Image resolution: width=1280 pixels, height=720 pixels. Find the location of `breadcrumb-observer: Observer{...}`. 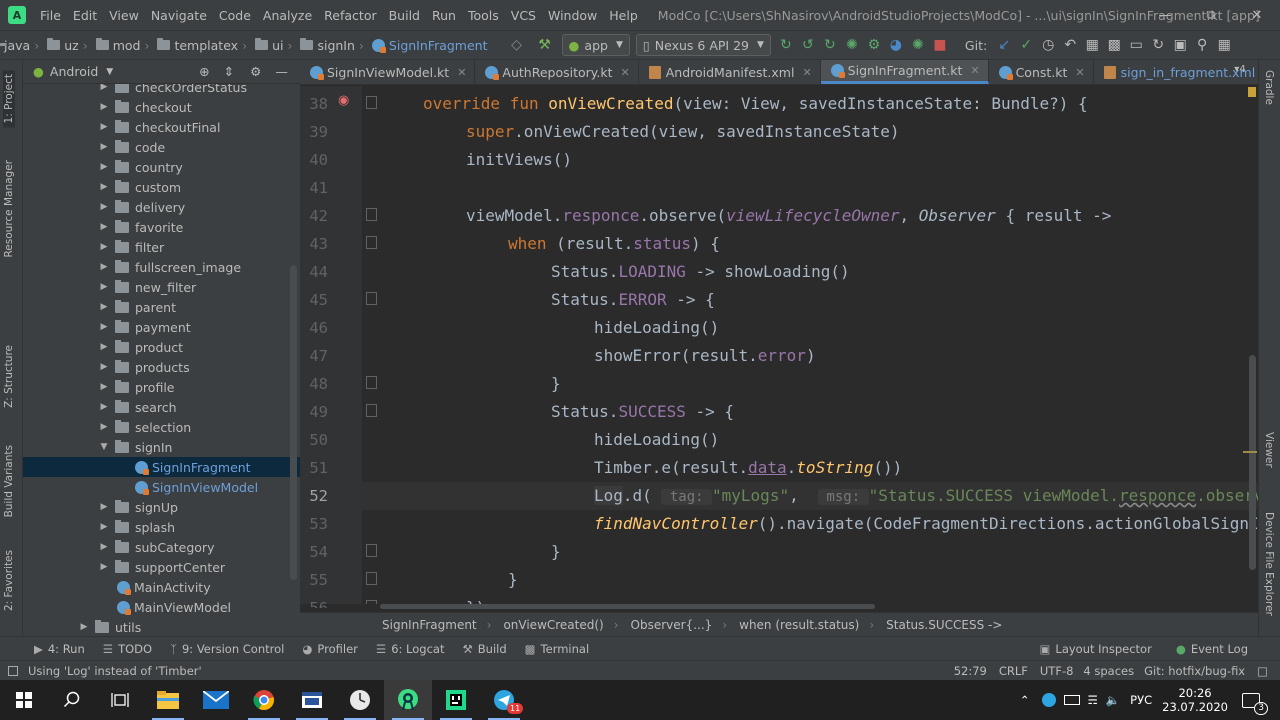

breadcrumb-observer: Observer{...} is located at coordinates (671, 625).